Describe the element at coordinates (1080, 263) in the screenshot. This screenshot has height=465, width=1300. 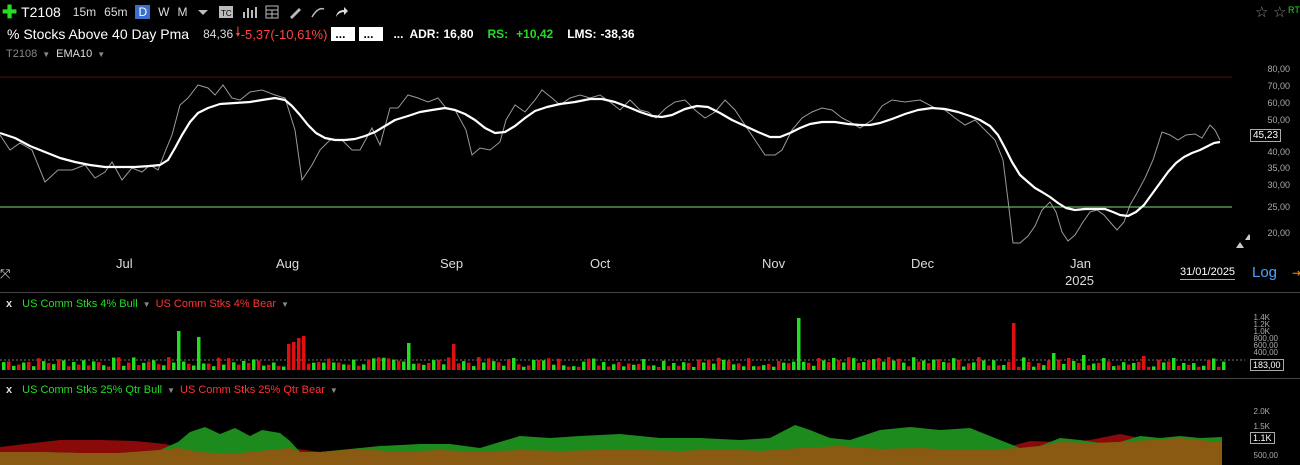
I see `x-label-jan: Jan` at that location.